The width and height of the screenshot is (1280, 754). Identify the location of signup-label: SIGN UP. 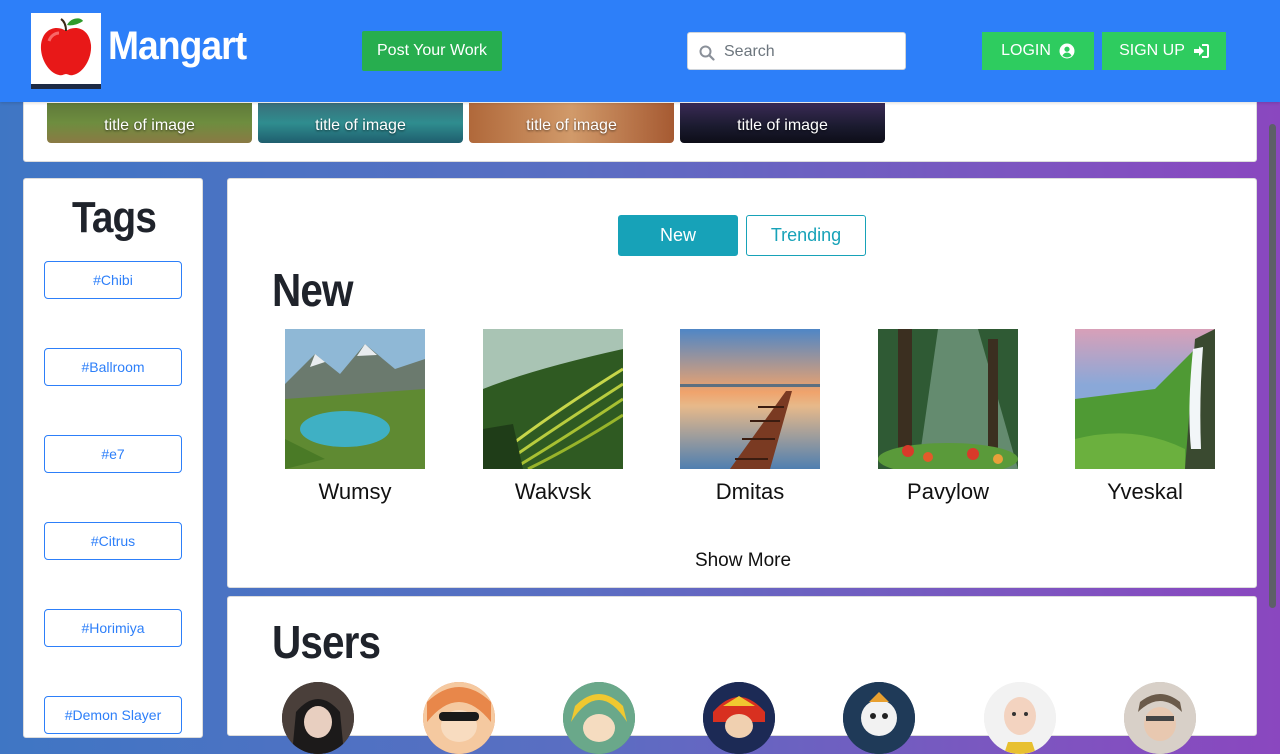
(1152, 50).